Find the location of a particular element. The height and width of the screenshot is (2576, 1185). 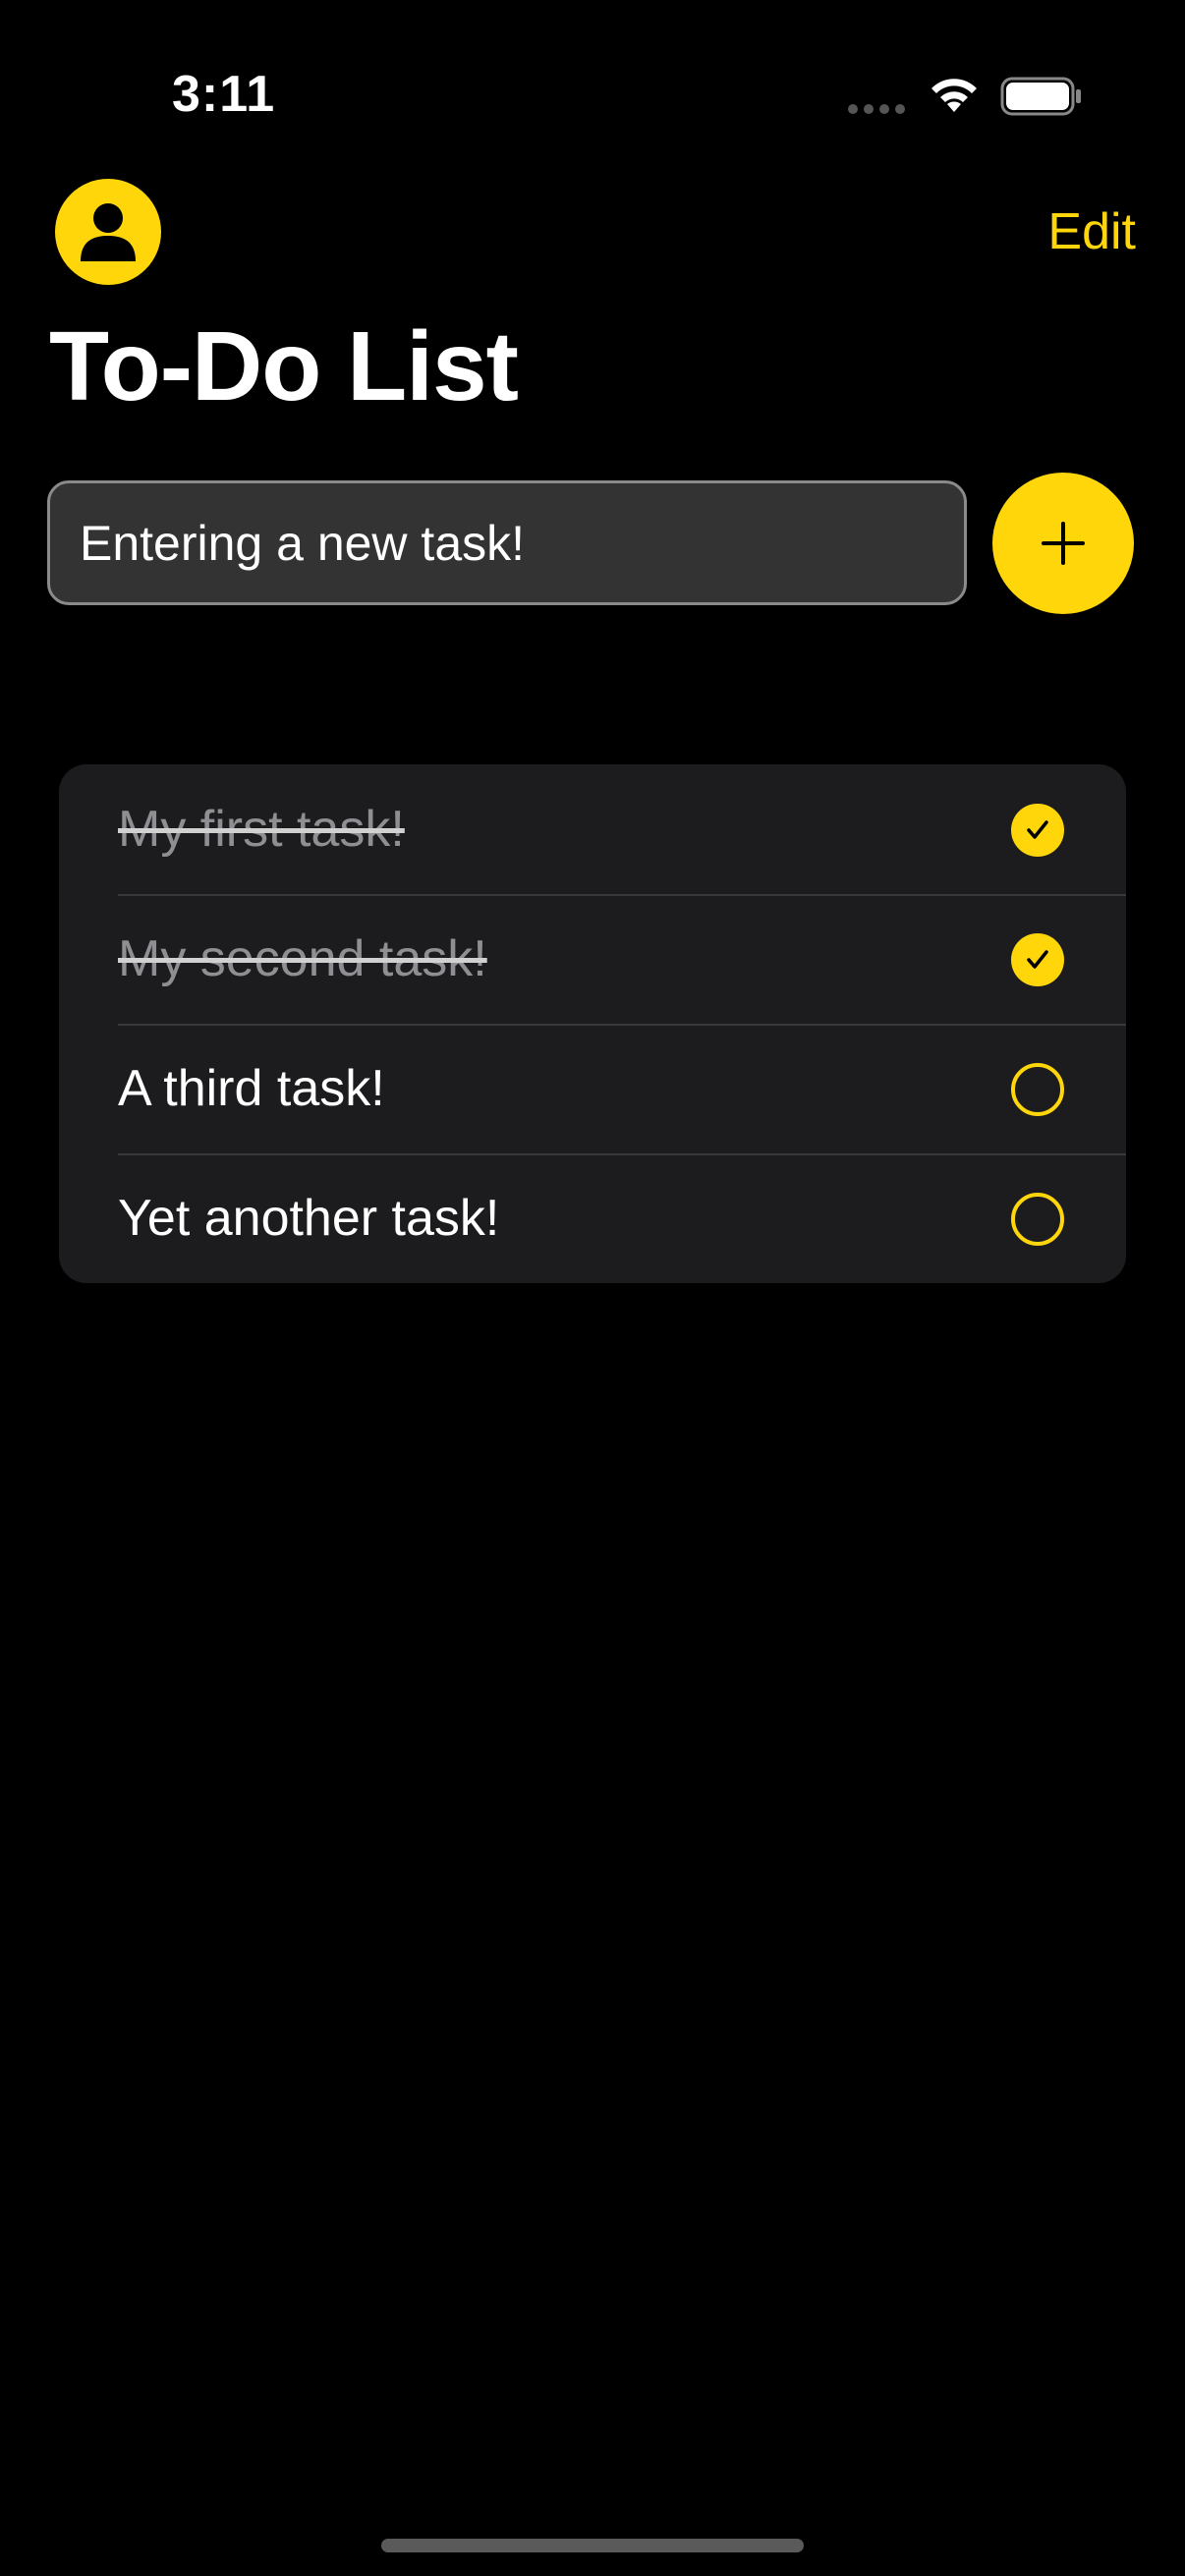

person-icon is located at coordinates (108, 232).